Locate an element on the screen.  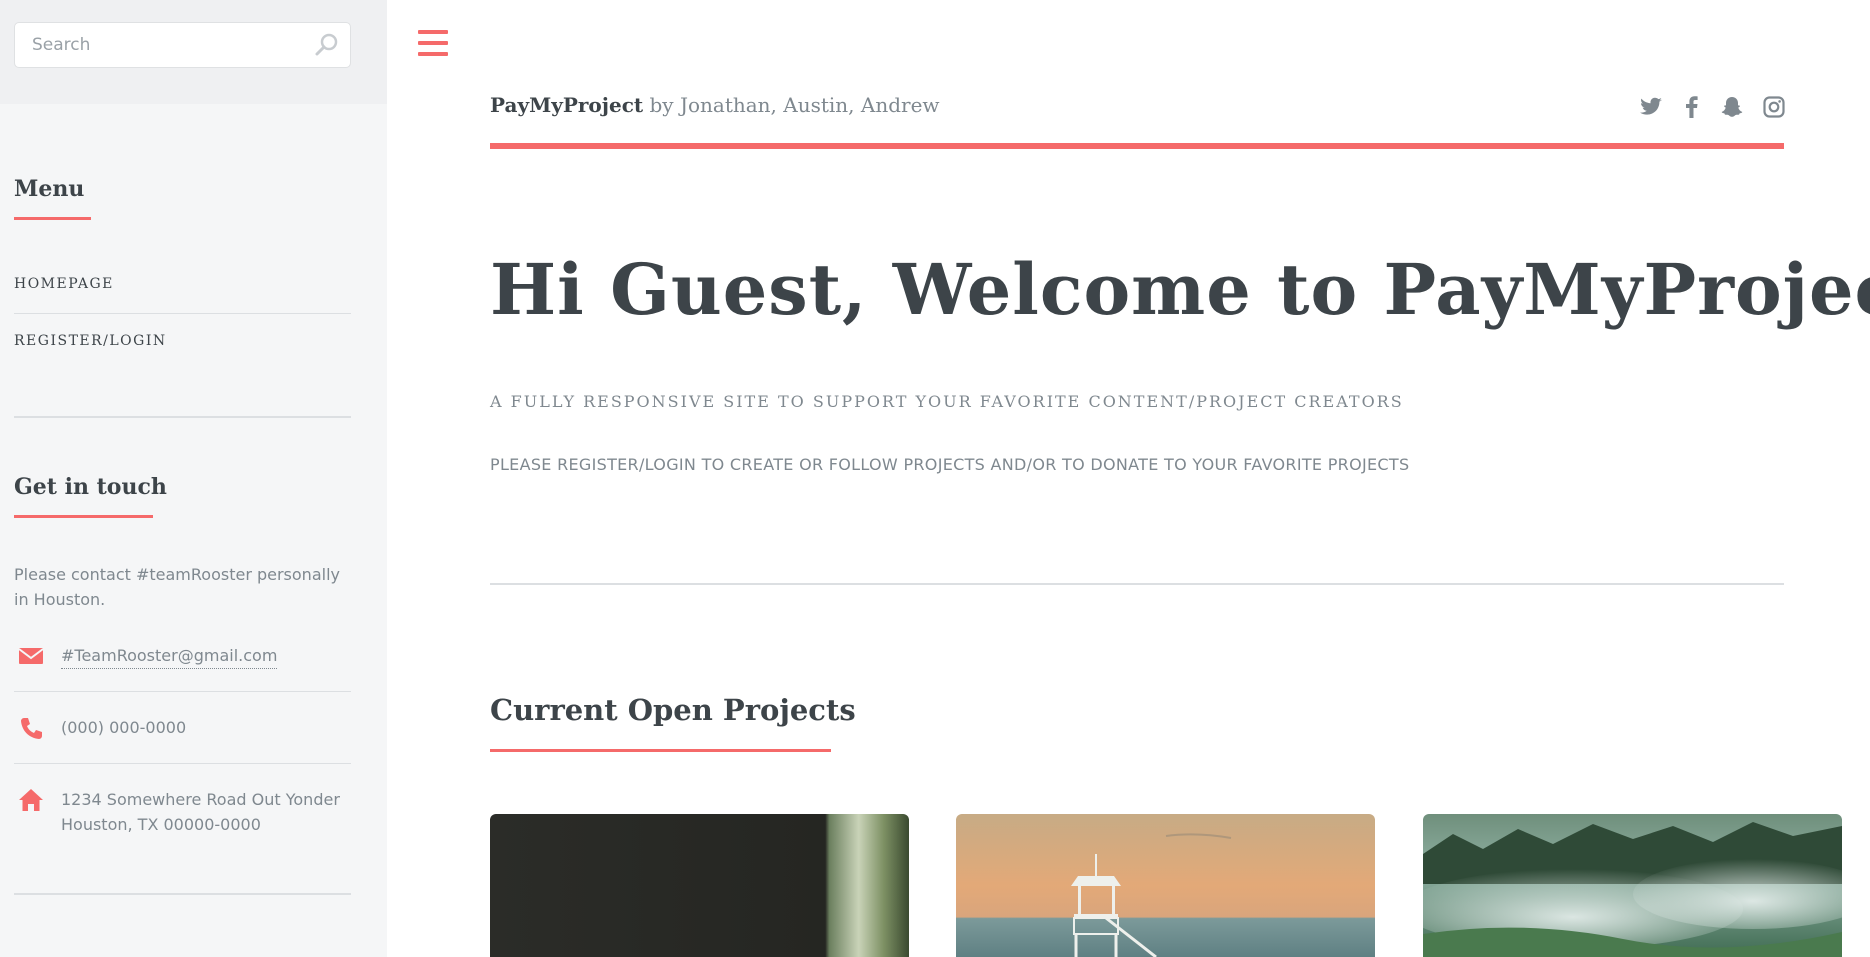
project-image-misty-forest is located at coordinates (1632, 885).